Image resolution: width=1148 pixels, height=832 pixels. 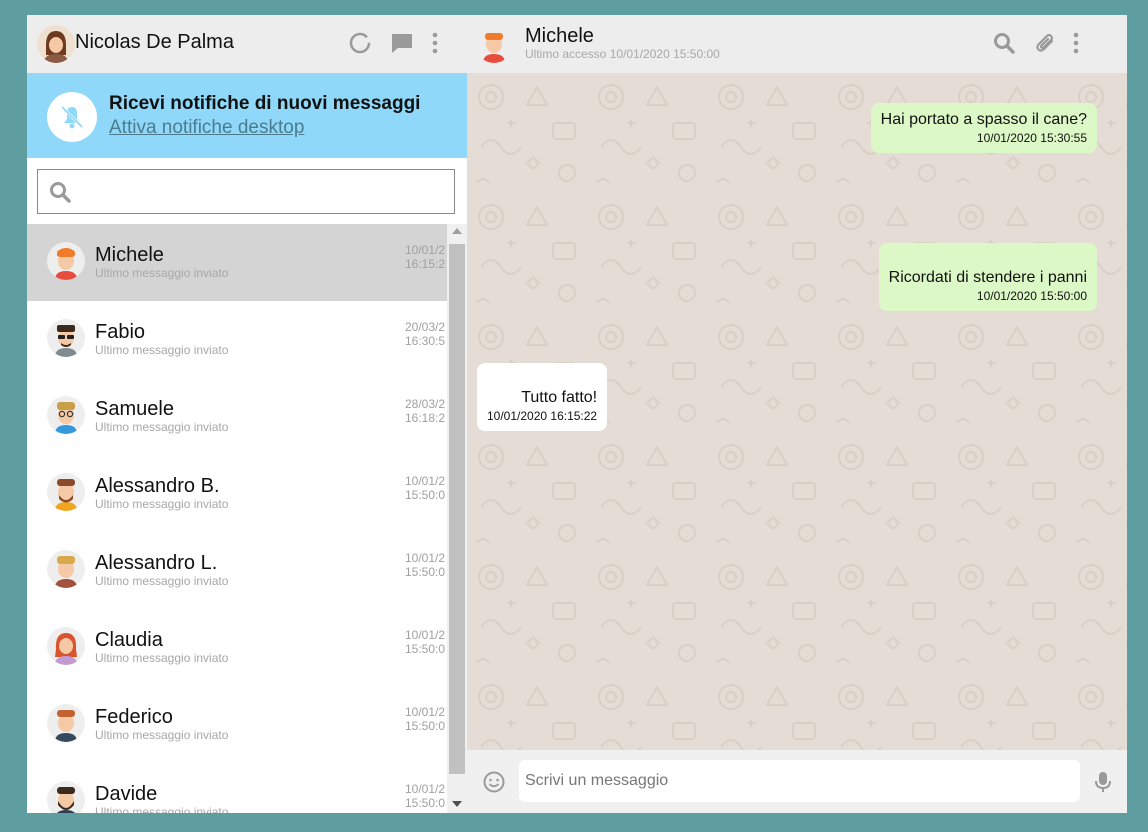 I want to click on contact-list-scrollbar, so click(x=457, y=518).